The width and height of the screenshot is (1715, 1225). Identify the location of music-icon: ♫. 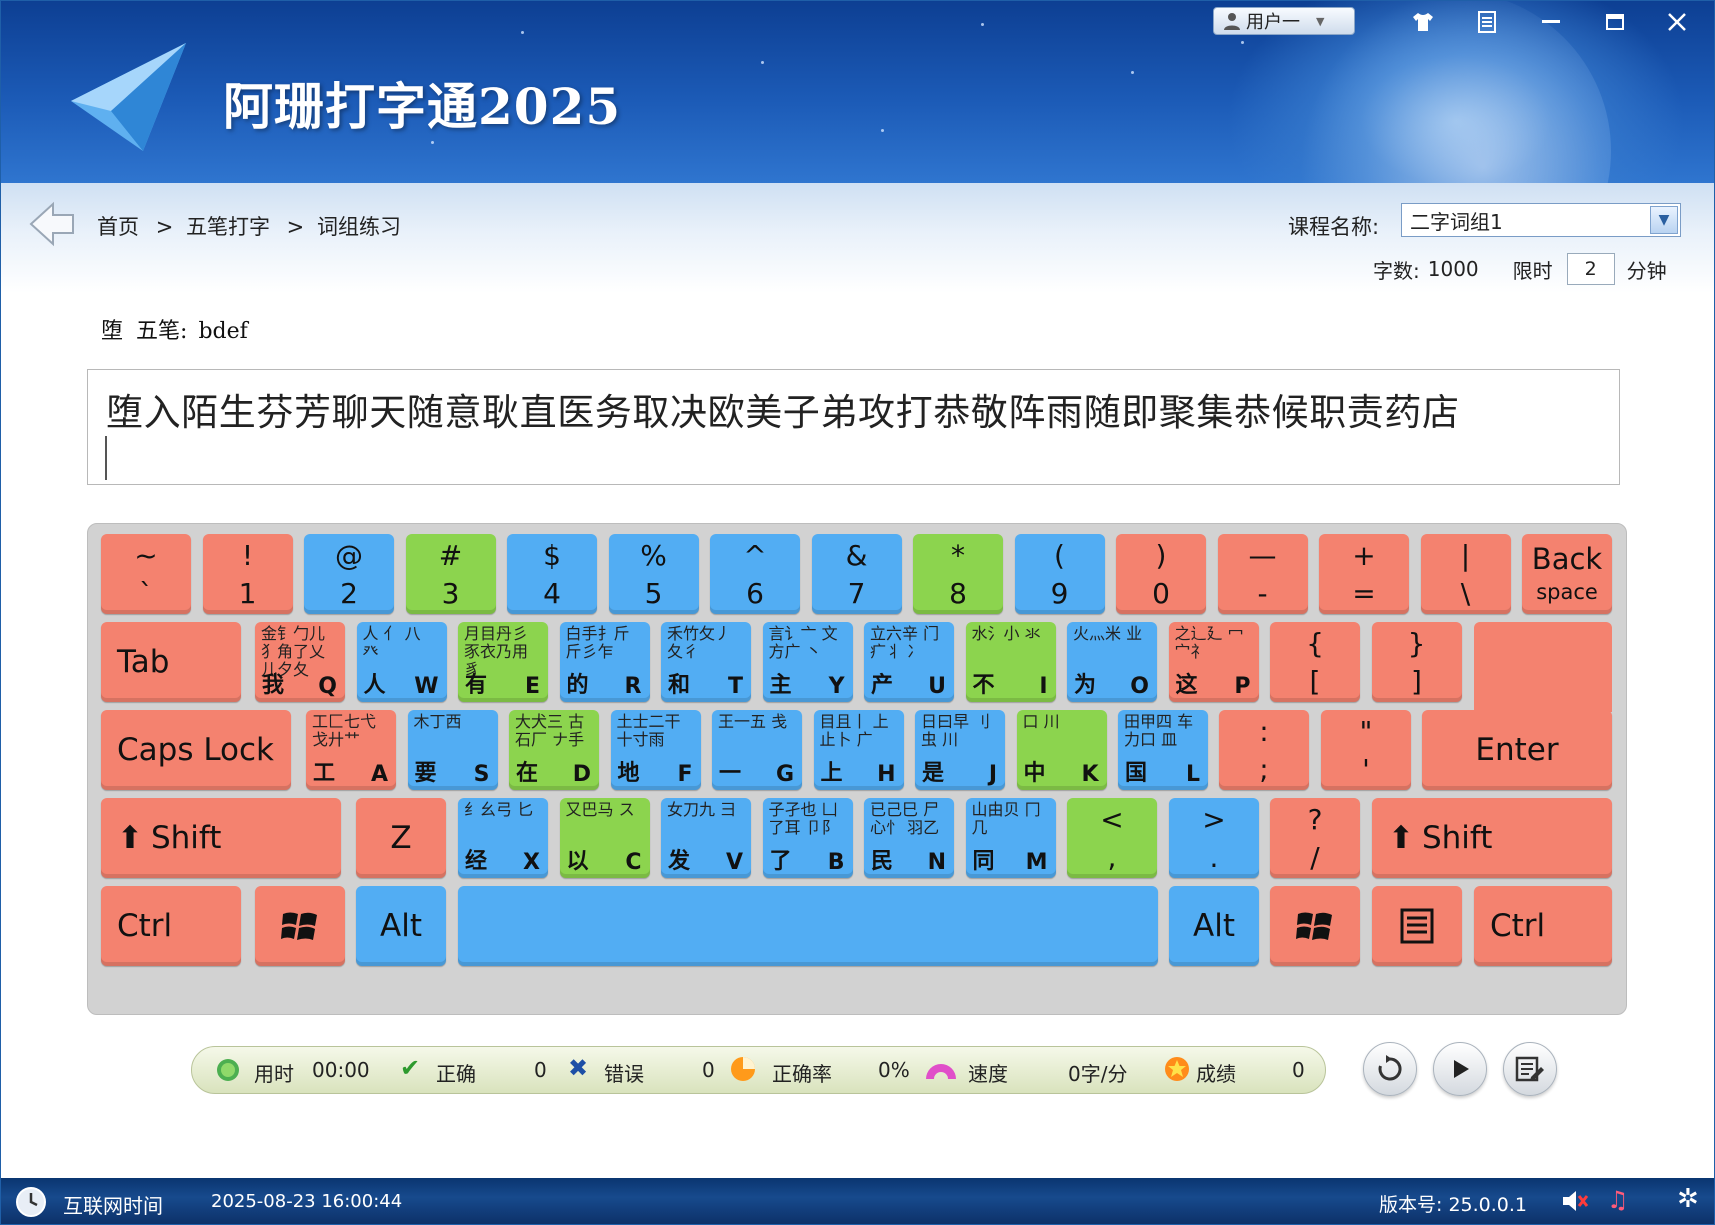
(1618, 1200).